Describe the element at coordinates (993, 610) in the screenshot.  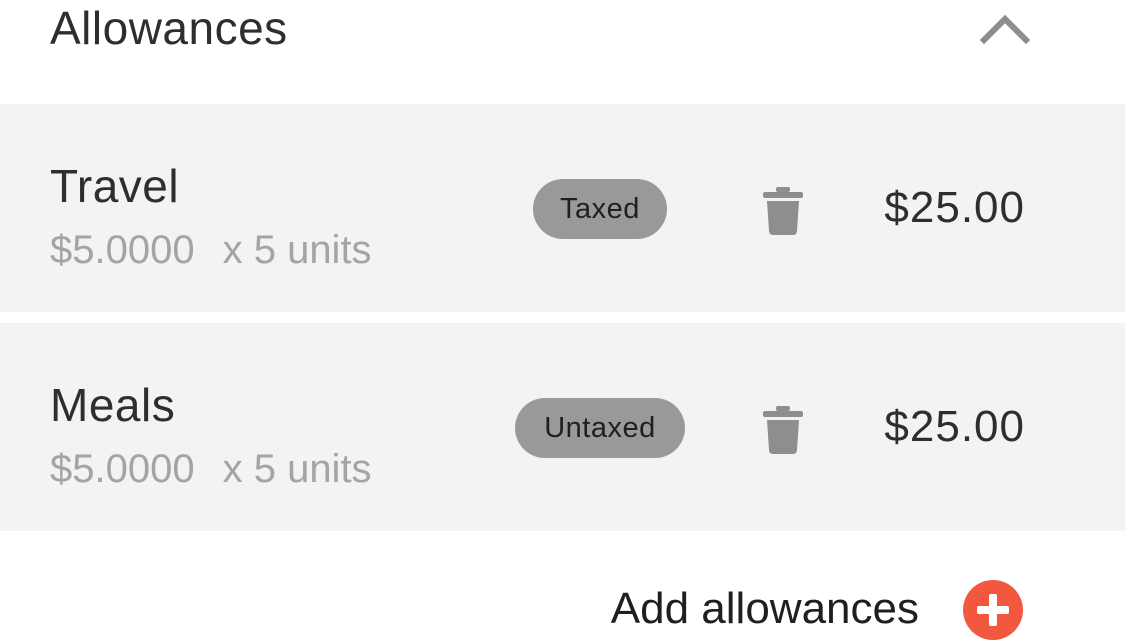
I see `plus-circle-icon` at that location.